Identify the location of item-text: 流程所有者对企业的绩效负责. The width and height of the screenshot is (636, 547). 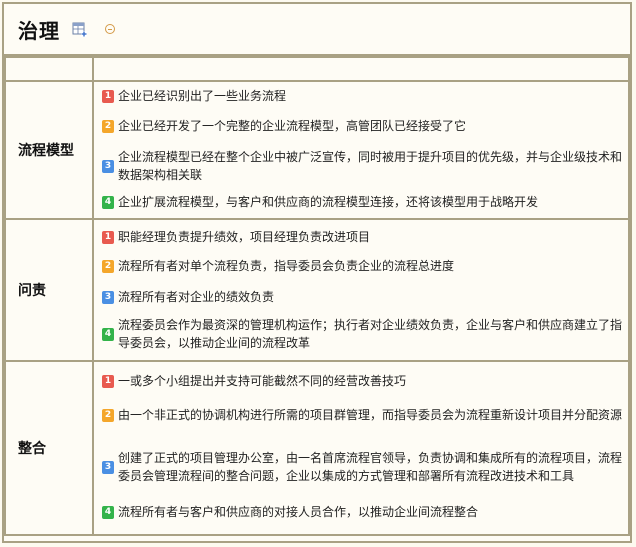
(196, 297).